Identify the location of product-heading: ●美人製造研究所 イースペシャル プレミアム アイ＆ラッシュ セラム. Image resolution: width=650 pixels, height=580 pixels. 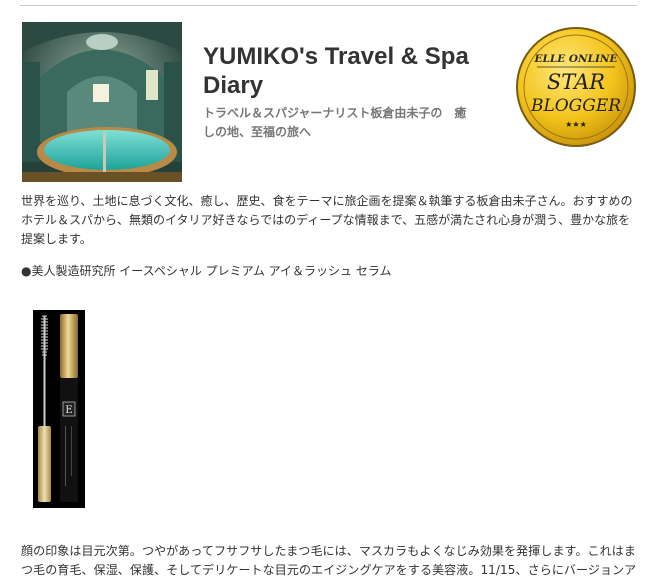
(206, 271).